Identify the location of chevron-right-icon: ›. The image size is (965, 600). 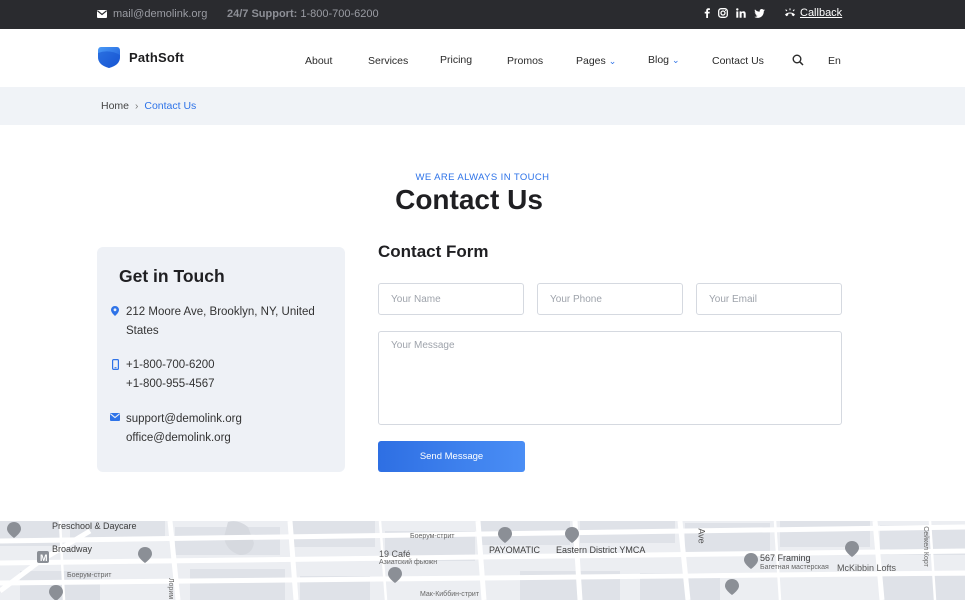
(137, 106).